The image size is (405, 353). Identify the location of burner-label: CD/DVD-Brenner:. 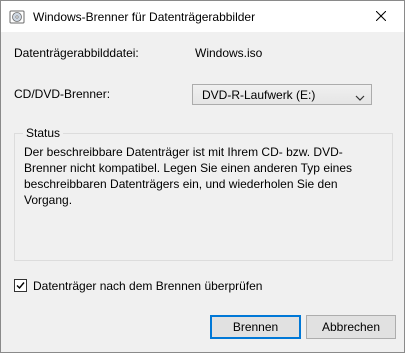
(62, 94).